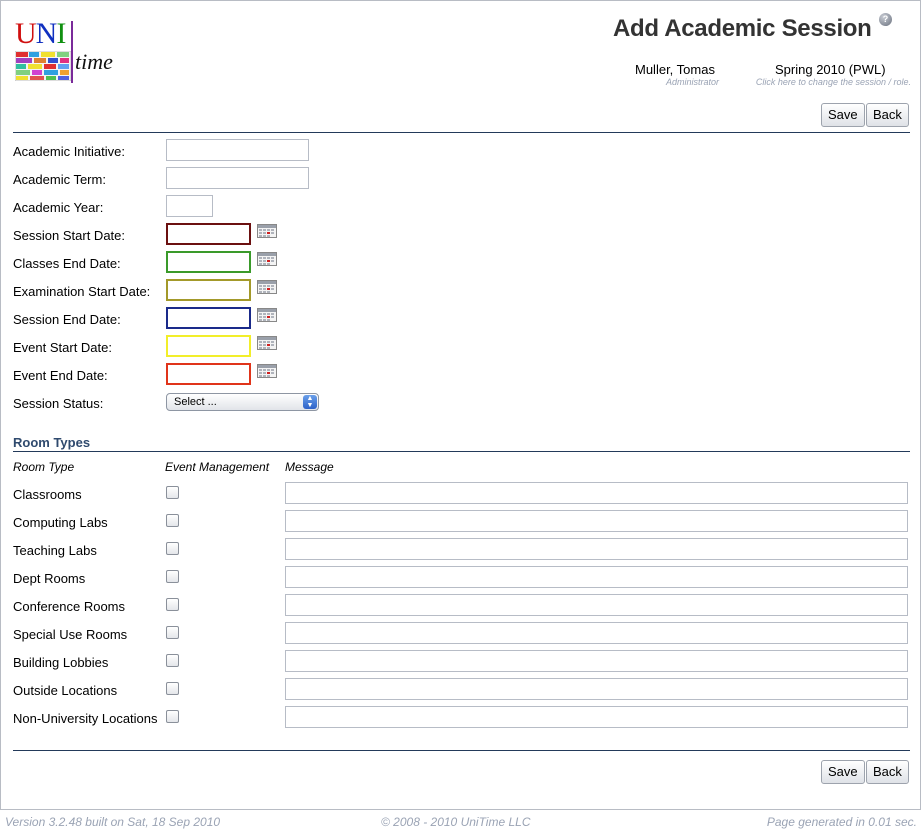  I want to click on room-type-name: Non-University Locations, so click(85, 718).